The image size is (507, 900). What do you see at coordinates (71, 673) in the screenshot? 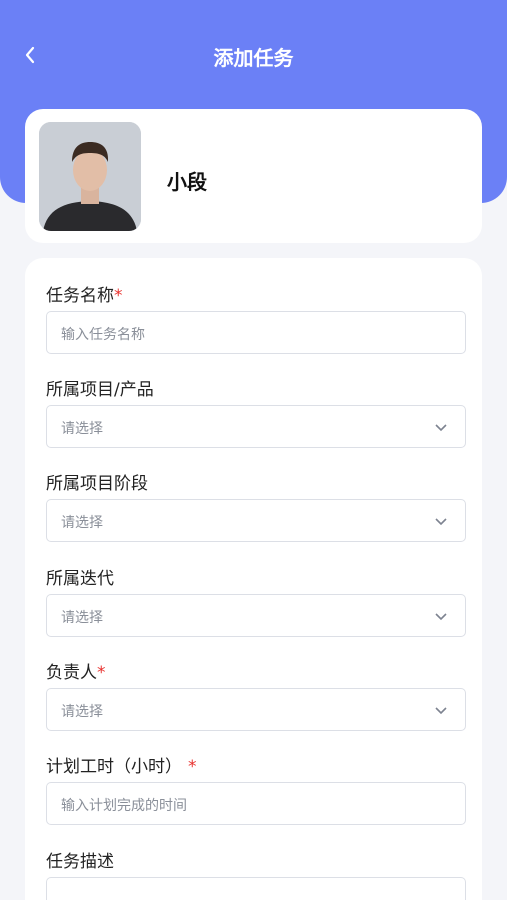
I see `owner-label-text: 负责人` at bounding box center [71, 673].